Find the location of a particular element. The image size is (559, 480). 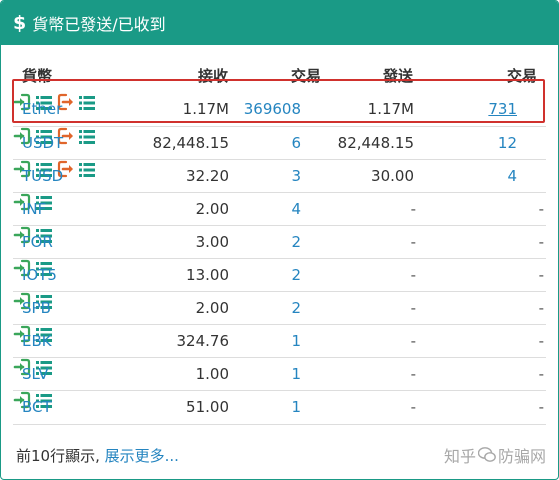

currency-link: IOT5 is located at coordinates (39, 275).